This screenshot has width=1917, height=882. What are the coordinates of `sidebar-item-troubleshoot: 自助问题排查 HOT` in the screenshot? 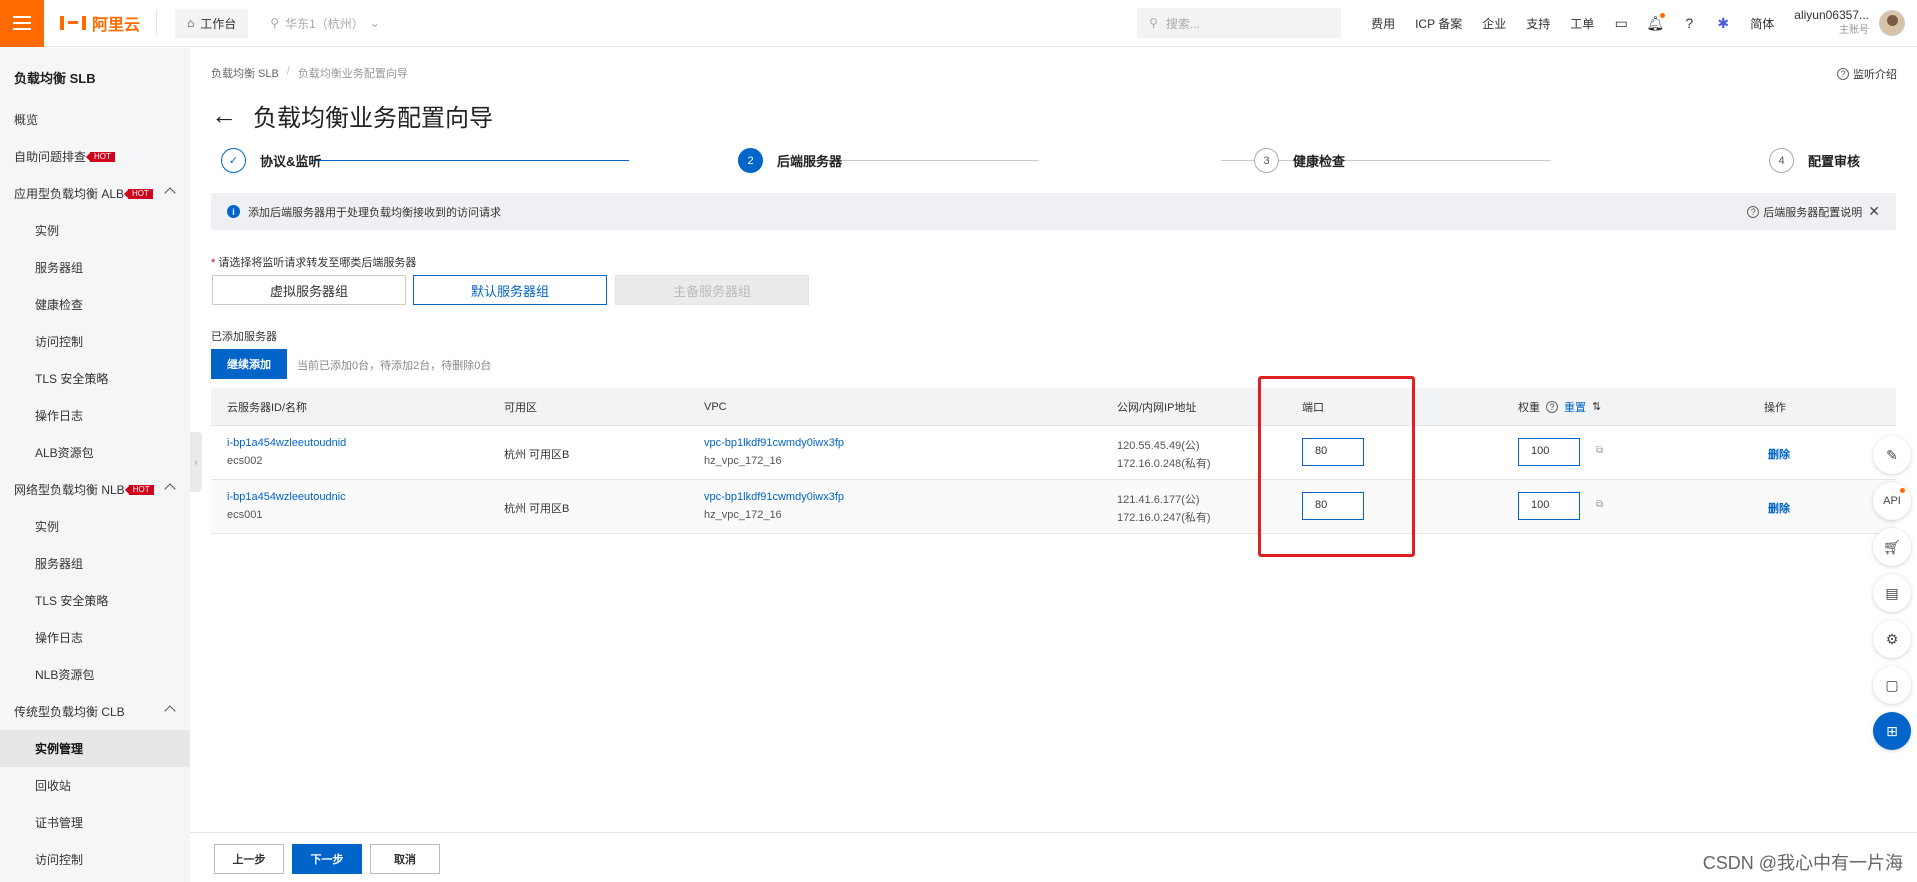 It's located at (95, 156).